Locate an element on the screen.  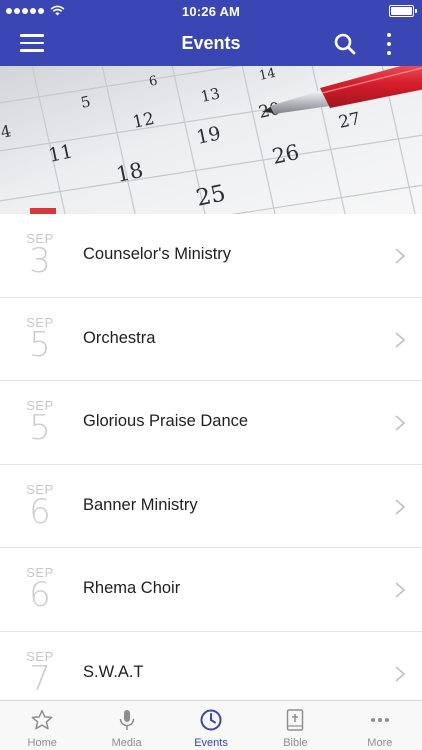
event-title: Banner Ministry is located at coordinates (140, 504).